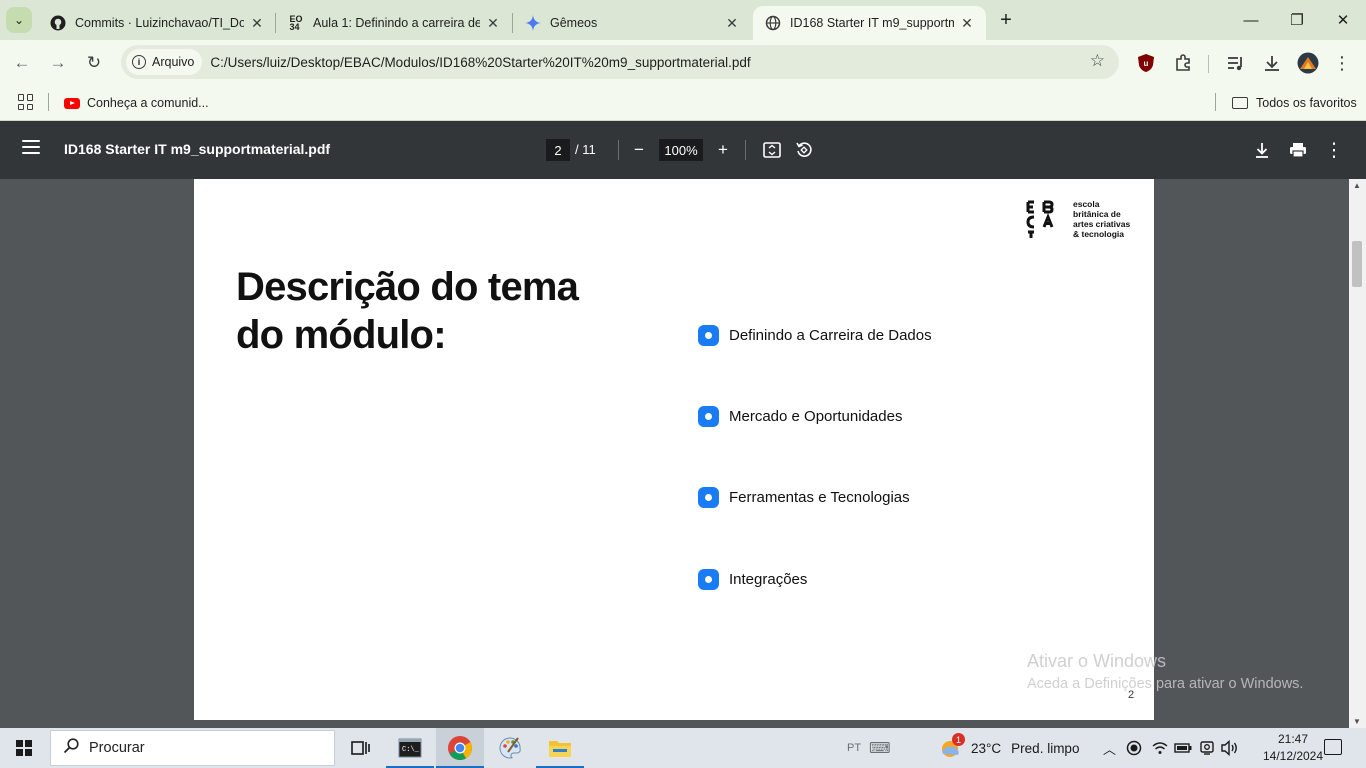 The image size is (1366, 768). Describe the element at coordinates (24, 748) in the screenshot. I see `windows-start-icon` at that location.